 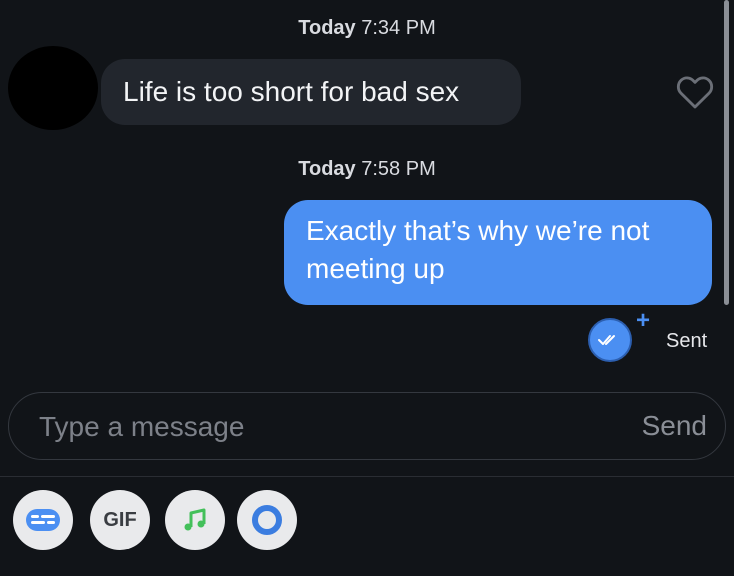 What do you see at coordinates (291, 91) in the screenshot?
I see `incoming-message-text: Life is too short for bad sex` at bounding box center [291, 91].